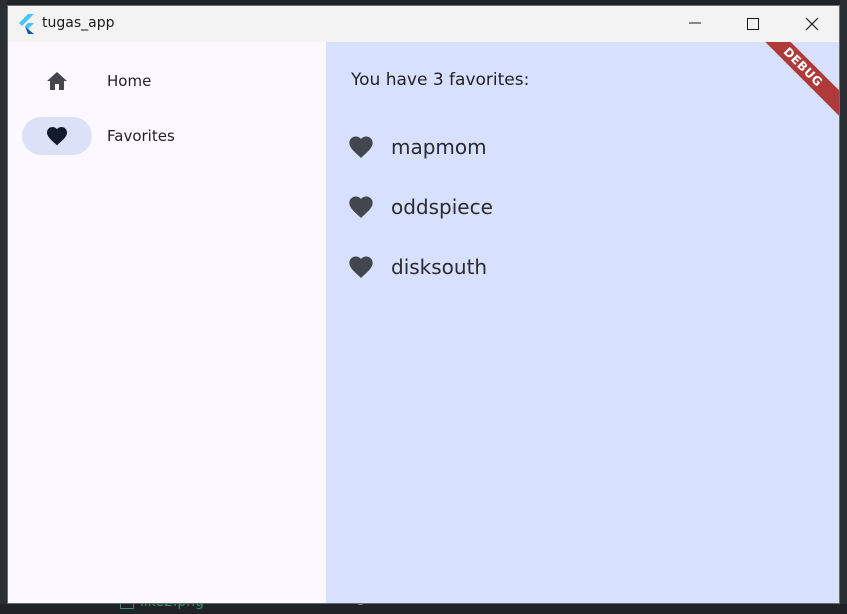  I want to click on maximize-icon, so click(753, 24).